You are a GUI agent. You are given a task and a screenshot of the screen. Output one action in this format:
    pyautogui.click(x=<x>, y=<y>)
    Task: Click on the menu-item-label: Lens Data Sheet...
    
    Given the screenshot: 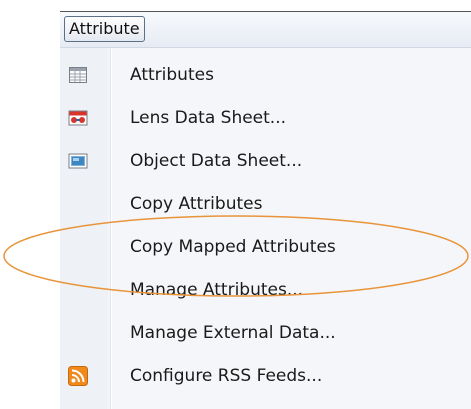 What is the action you would take?
    pyautogui.click(x=208, y=118)
    